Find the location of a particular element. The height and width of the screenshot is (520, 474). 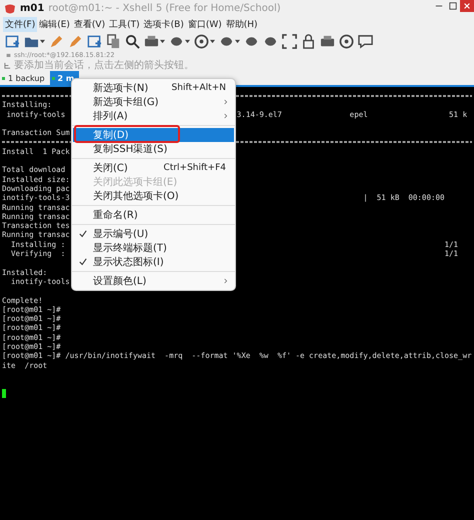

menu-item: 重命名(R) is located at coordinates (153, 215).